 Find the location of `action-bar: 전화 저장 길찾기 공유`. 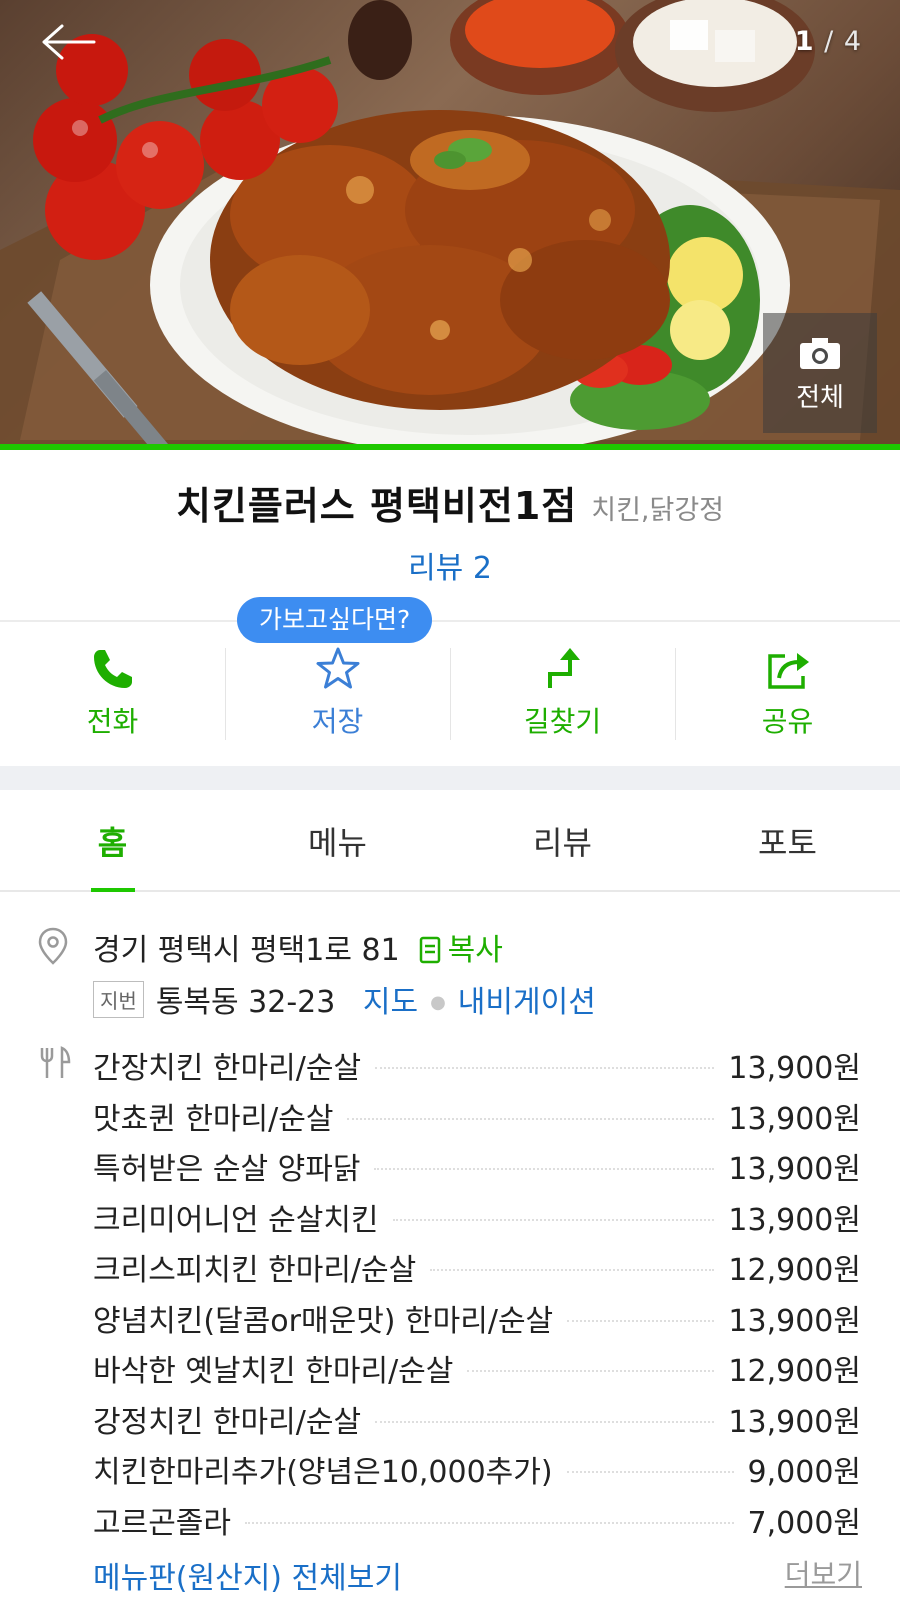

action-bar: 전화 저장 길찾기 공유 is located at coordinates (450, 694).